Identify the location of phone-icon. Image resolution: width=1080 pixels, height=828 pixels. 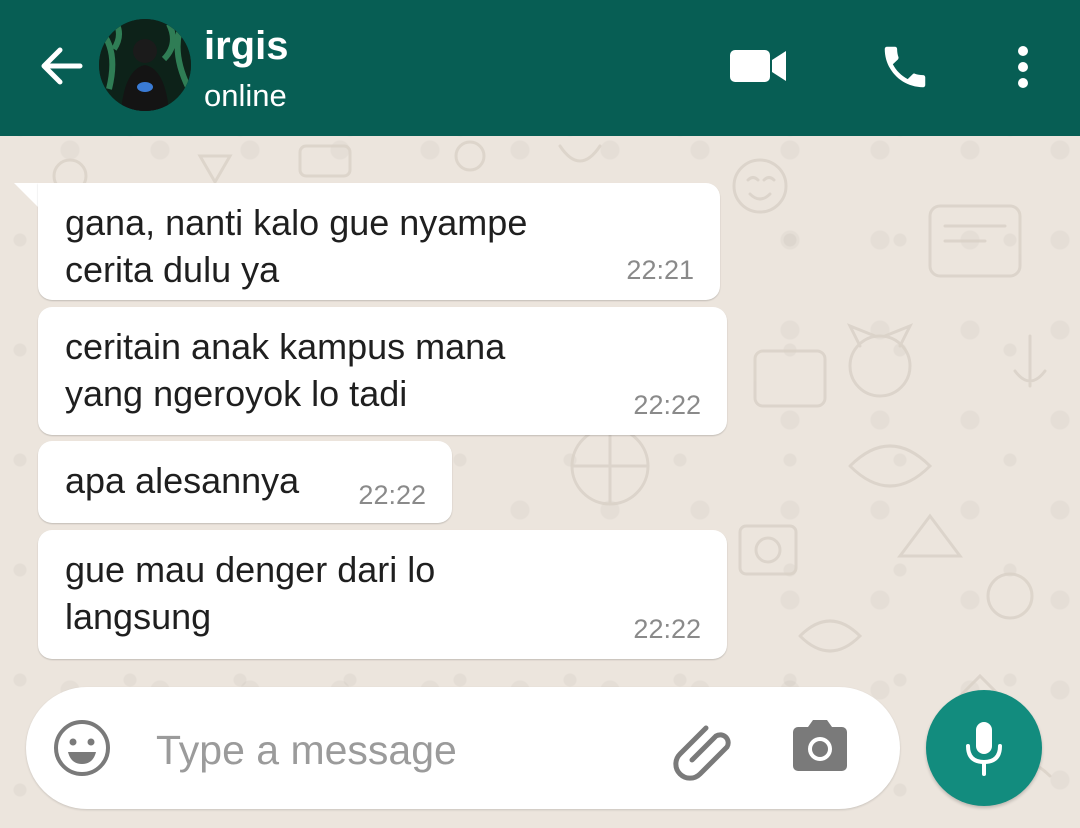
(905, 67).